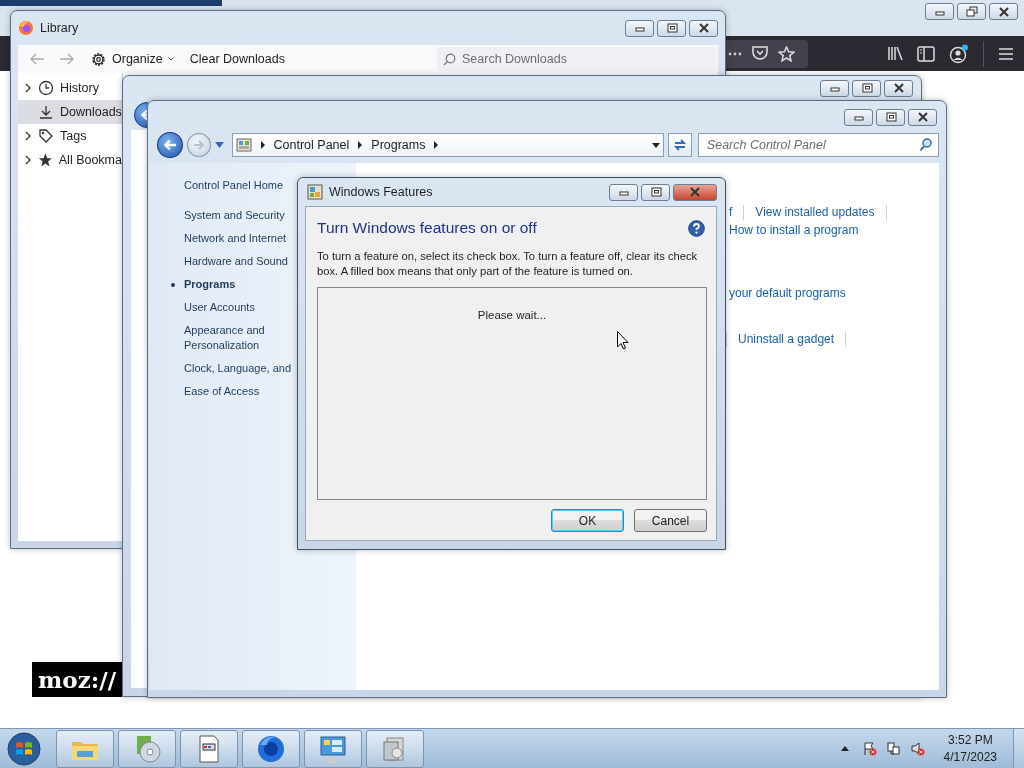 The width and height of the screenshot is (1024, 768). I want to click on link: your default programs, so click(787, 293).